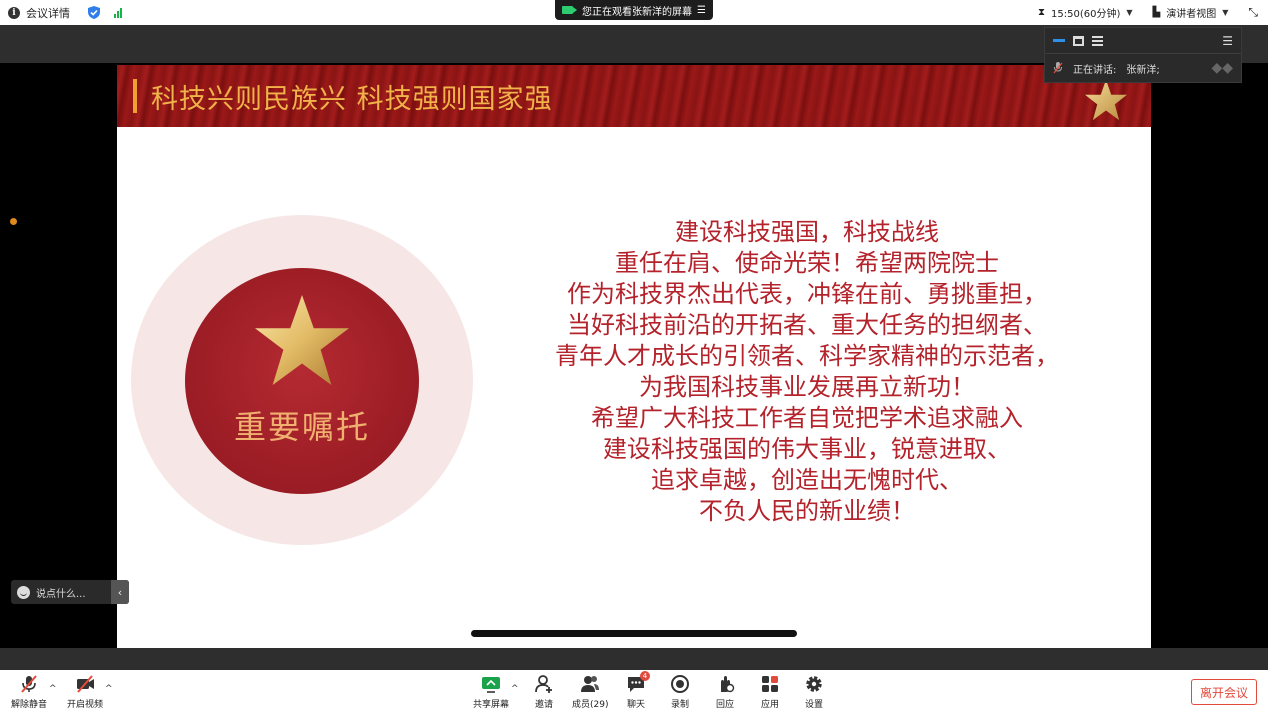 This screenshot has height=714, width=1268. Describe the element at coordinates (637, 12) in the screenshot. I see `sharing-banner-text: 您正在观看张新洋的屏幕` at that location.